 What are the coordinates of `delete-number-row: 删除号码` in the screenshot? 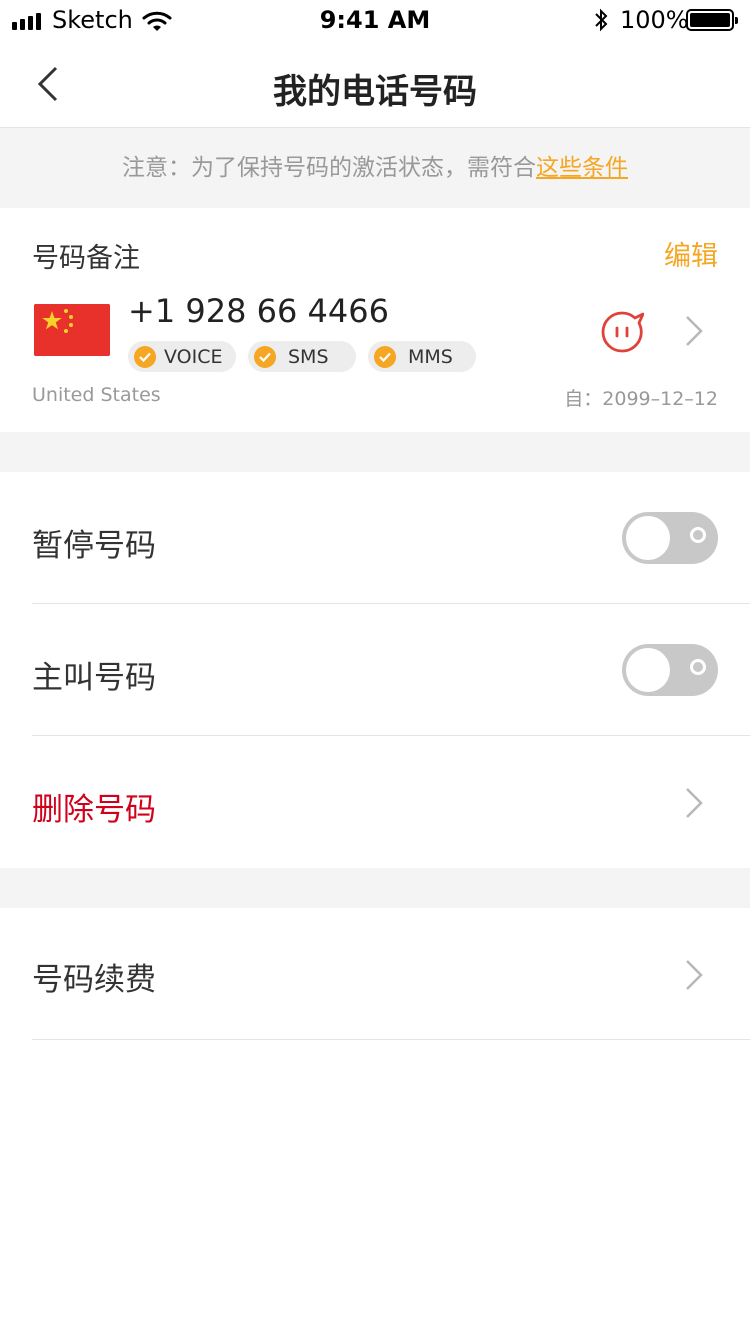 It's located at (375, 802).